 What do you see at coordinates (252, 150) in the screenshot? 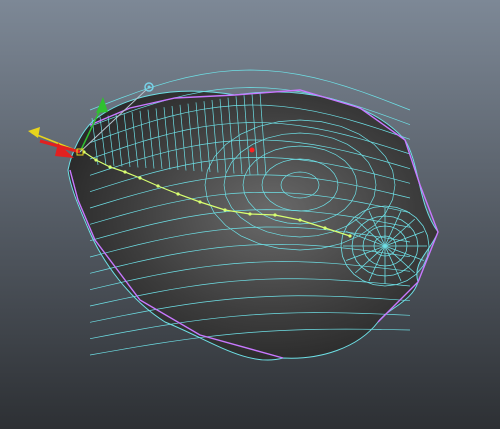
I see `selected-vertex` at bounding box center [252, 150].